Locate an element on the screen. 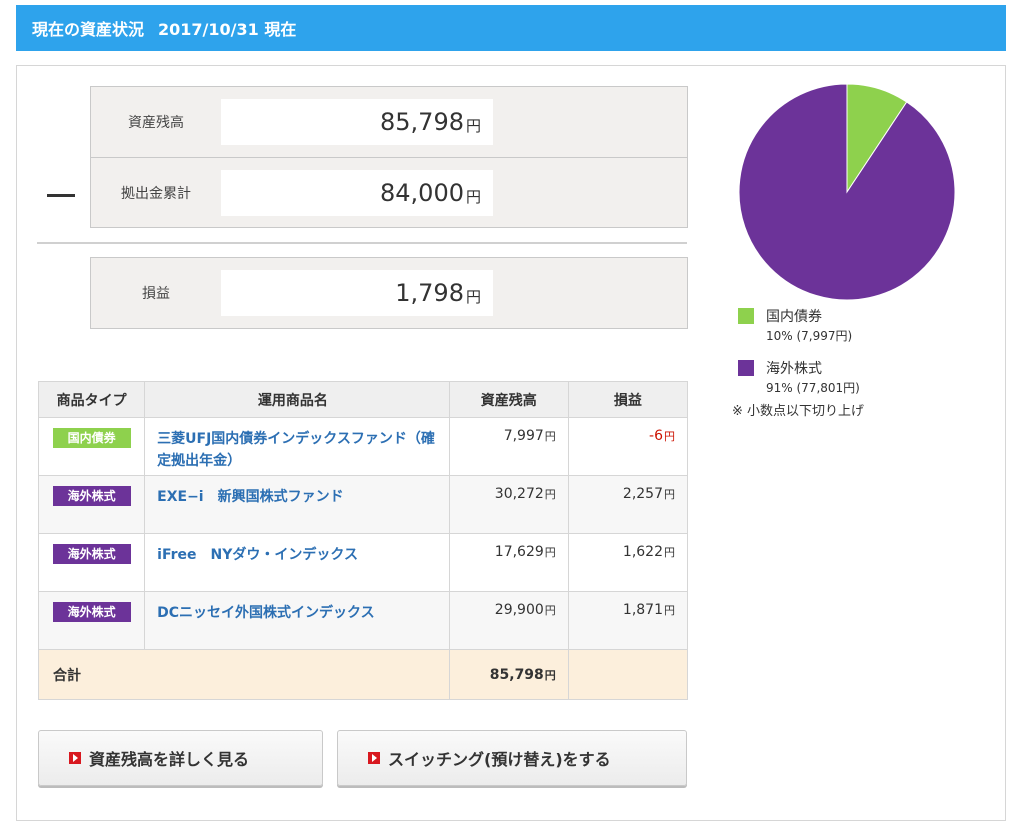 This screenshot has height=828, width=1024. asset-balance-row: 資産残高 85,798 円 is located at coordinates (389, 122).